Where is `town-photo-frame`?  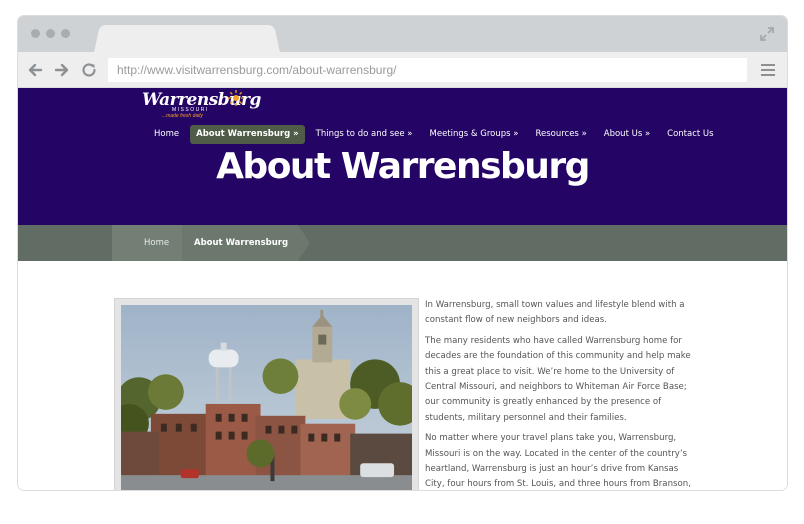 town-photo-frame is located at coordinates (266, 394).